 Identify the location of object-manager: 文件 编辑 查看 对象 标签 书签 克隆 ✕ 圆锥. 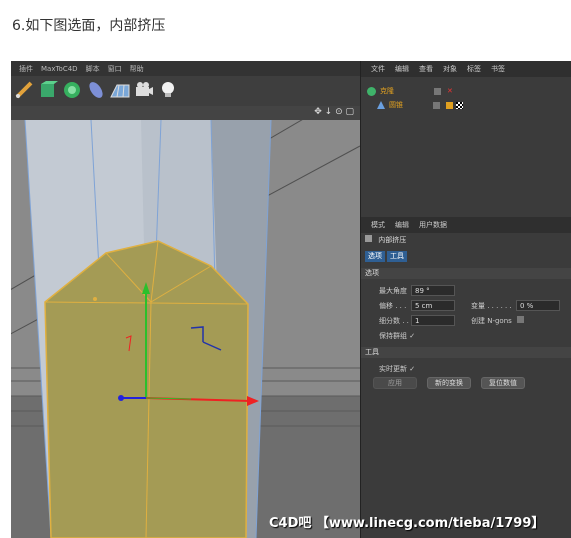
(465, 136).